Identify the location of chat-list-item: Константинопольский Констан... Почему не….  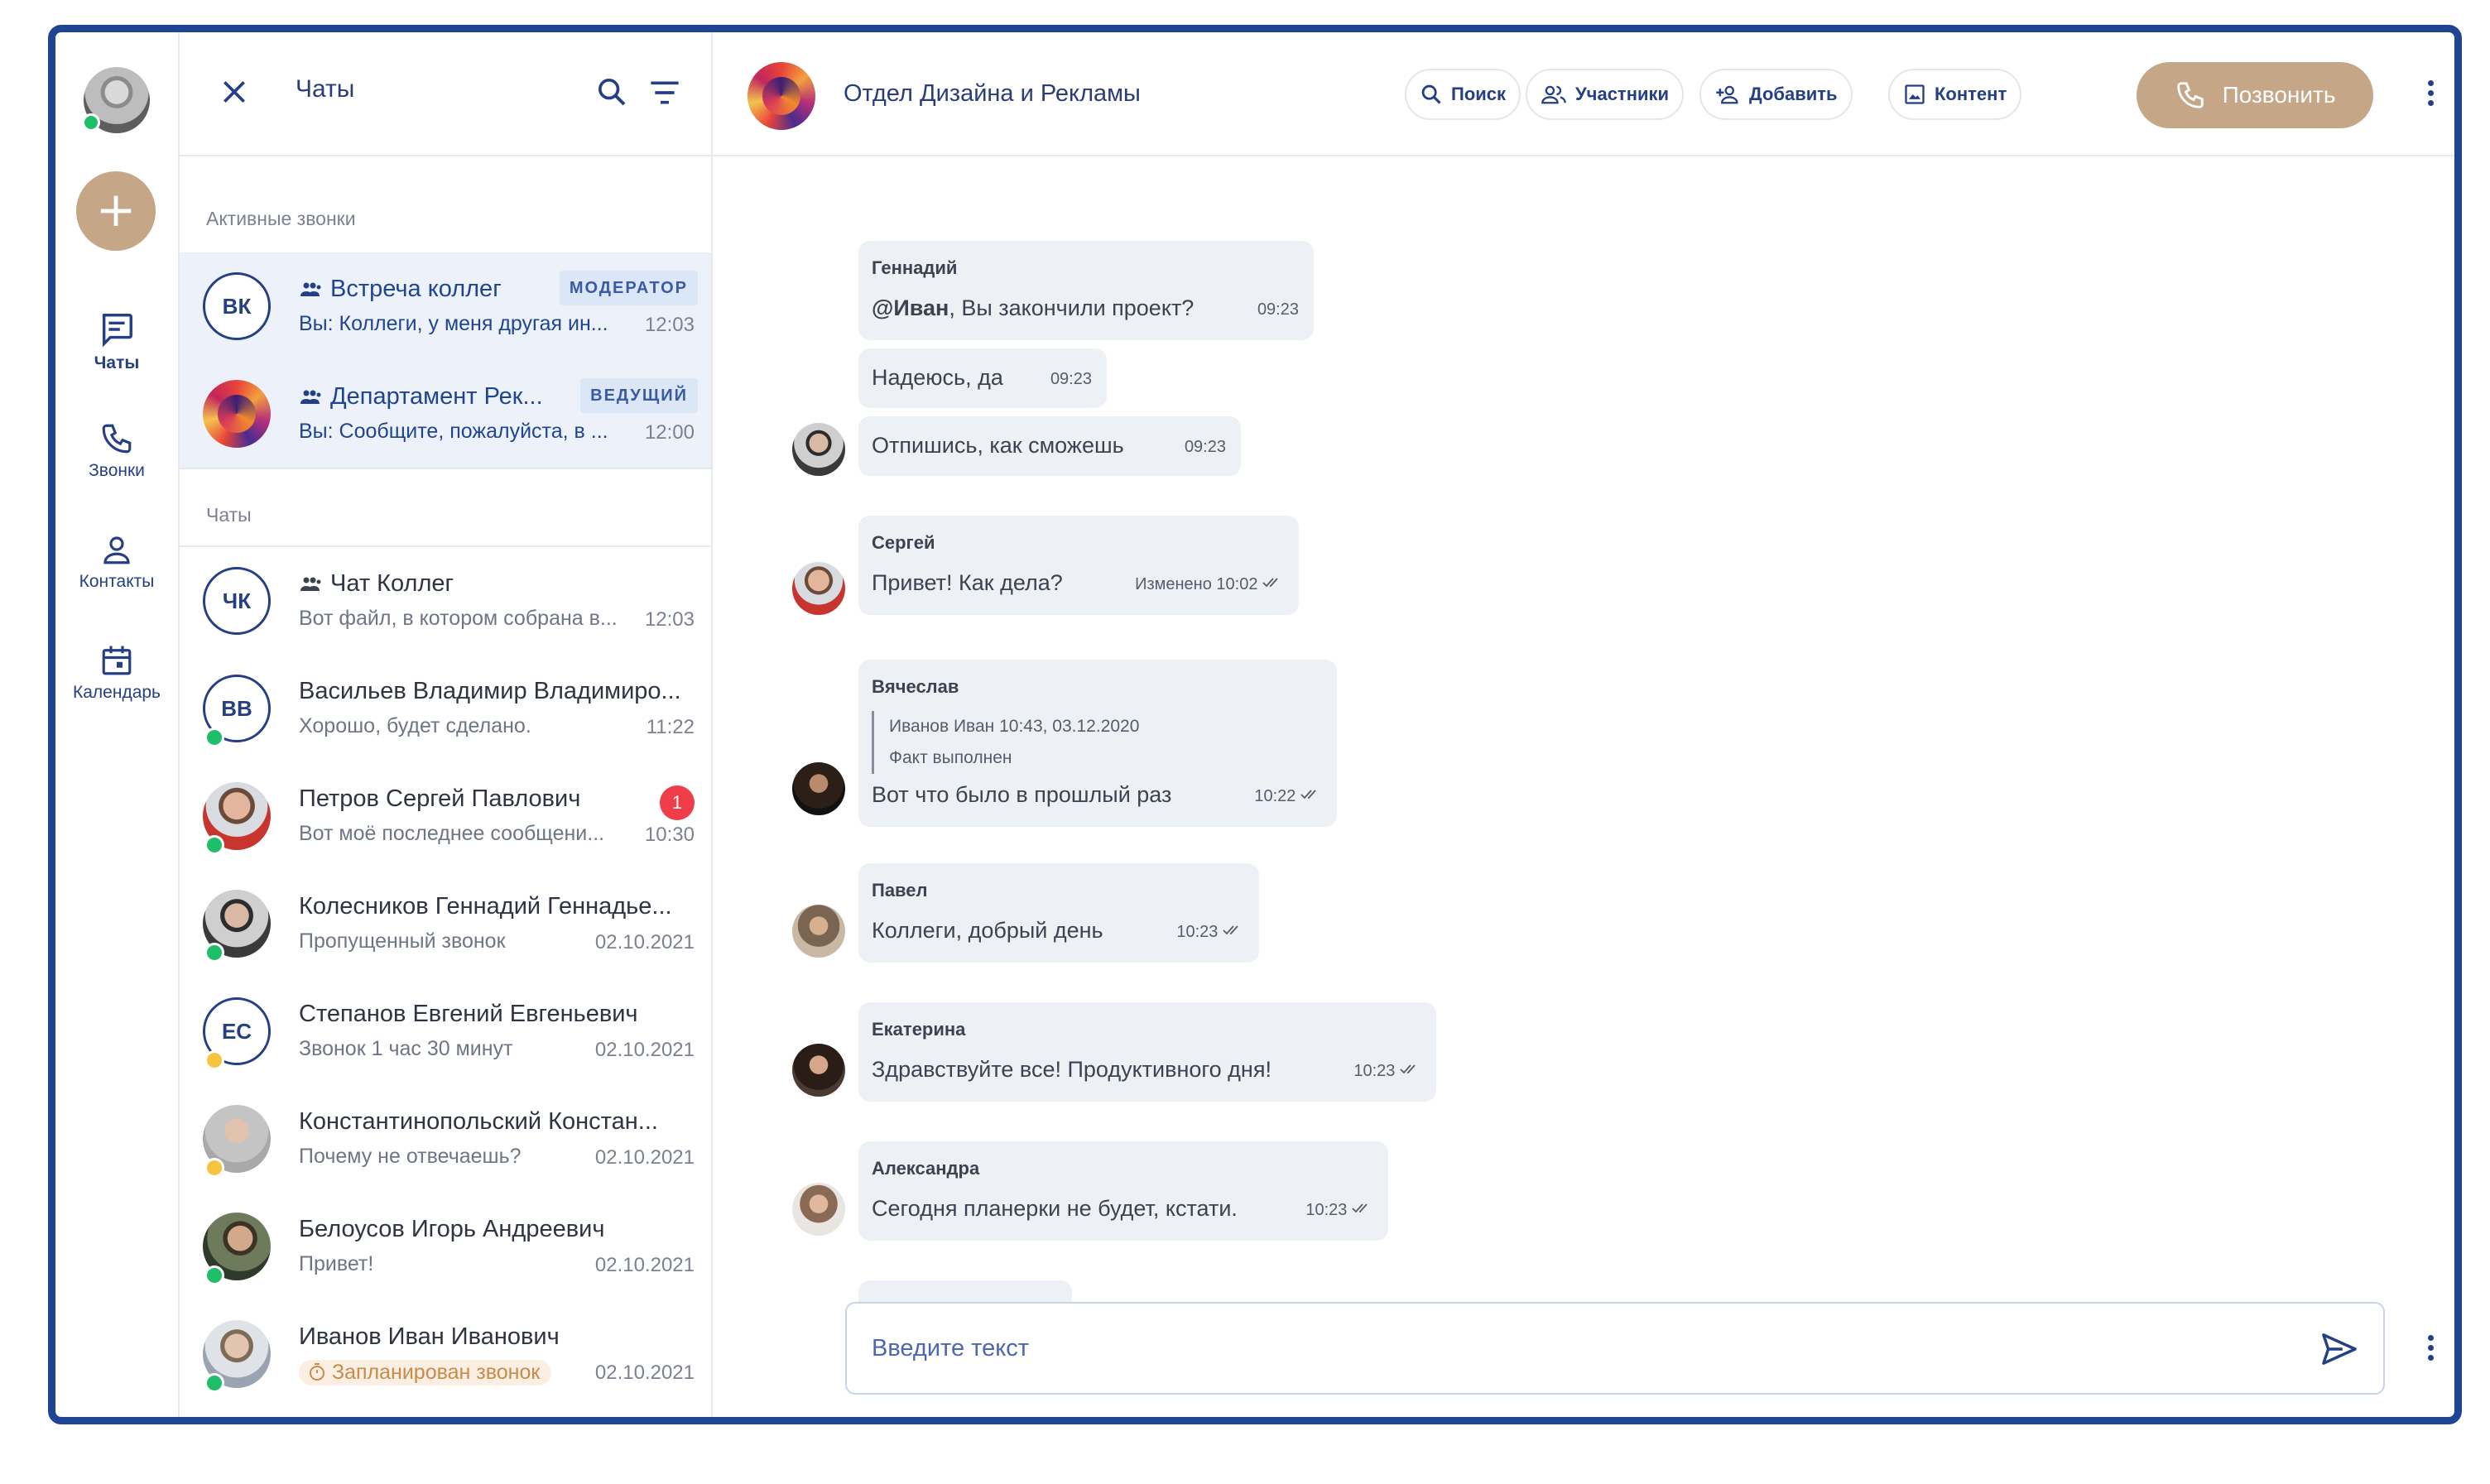
(446, 1139).